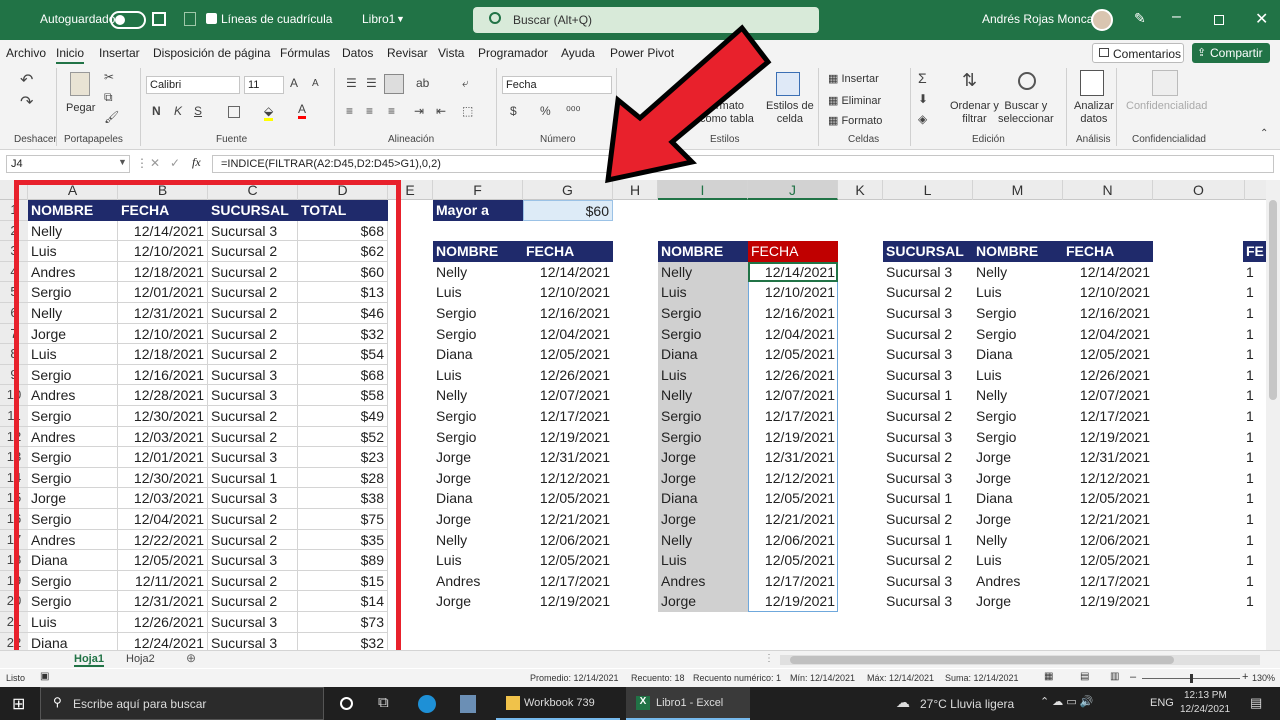 The height and width of the screenshot is (720, 1280). I want to click on taskbar-search: ⚲ Escribe aquí para buscar, so click(182, 703).